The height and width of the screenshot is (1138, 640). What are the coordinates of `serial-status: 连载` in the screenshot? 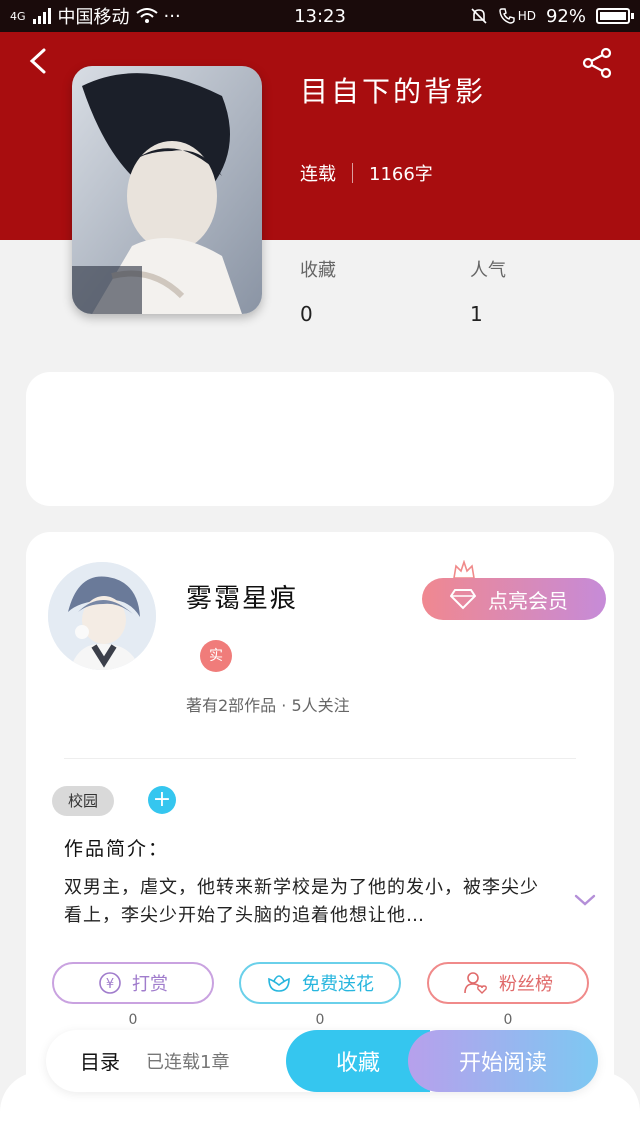 It's located at (318, 174).